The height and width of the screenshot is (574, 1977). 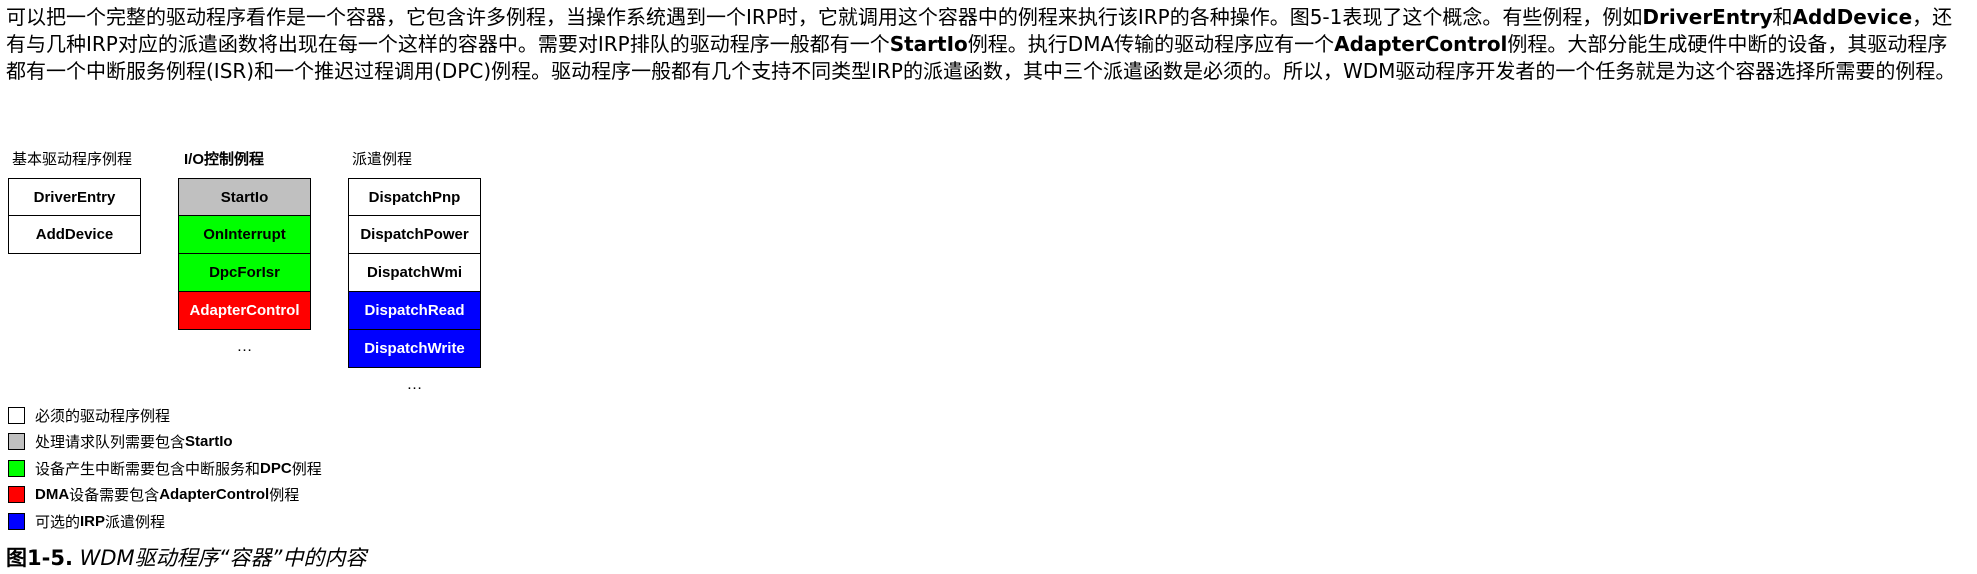 What do you see at coordinates (148, 469) in the screenshot?
I see `legend-text: 设备产生中断需要包含中断服务和` at bounding box center [148, 469].